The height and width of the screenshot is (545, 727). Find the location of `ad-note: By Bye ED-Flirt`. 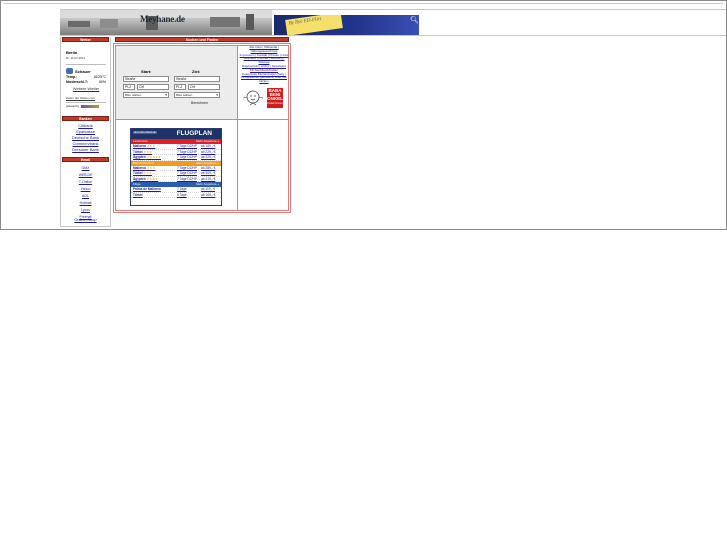

ad-note: By Bye ED-Flirt is located at coordinates (314, 25).